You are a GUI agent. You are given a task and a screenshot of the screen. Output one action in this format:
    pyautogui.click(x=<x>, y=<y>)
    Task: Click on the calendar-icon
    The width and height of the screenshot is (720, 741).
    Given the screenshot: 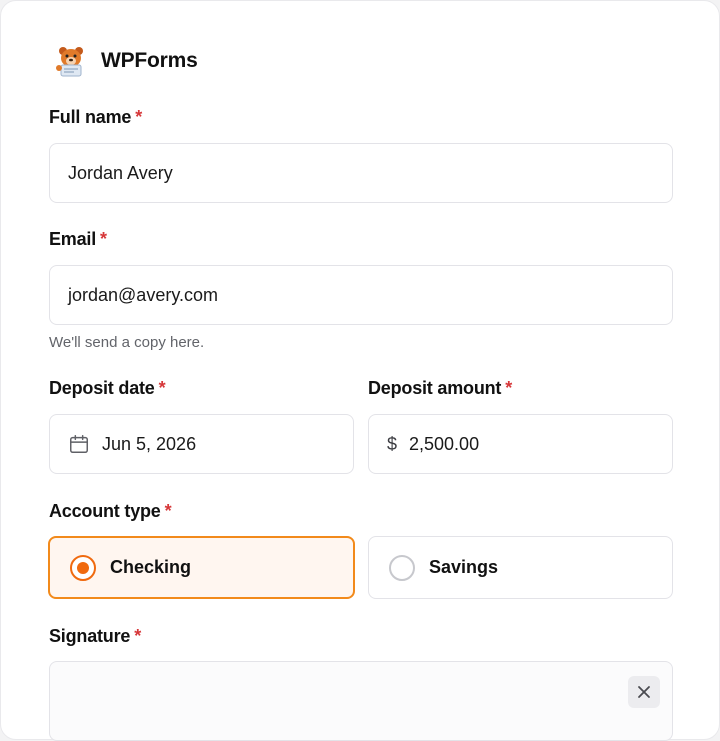 What is the action you would take?
    pyautogui.click(x=79, y=444)
    